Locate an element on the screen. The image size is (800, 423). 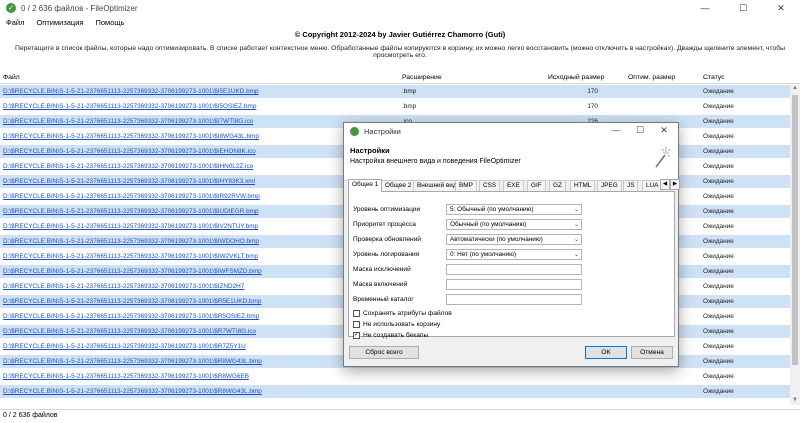
column-optimized-size: Оптим. размер is located at coordinates (651, 77).